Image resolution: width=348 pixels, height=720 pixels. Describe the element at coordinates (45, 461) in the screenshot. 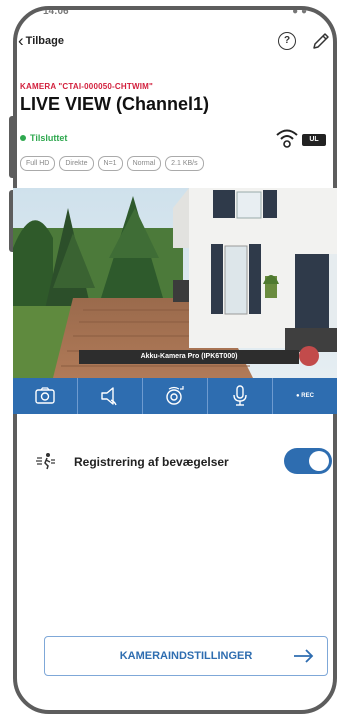

I see `motion-detection-icon` at that location.